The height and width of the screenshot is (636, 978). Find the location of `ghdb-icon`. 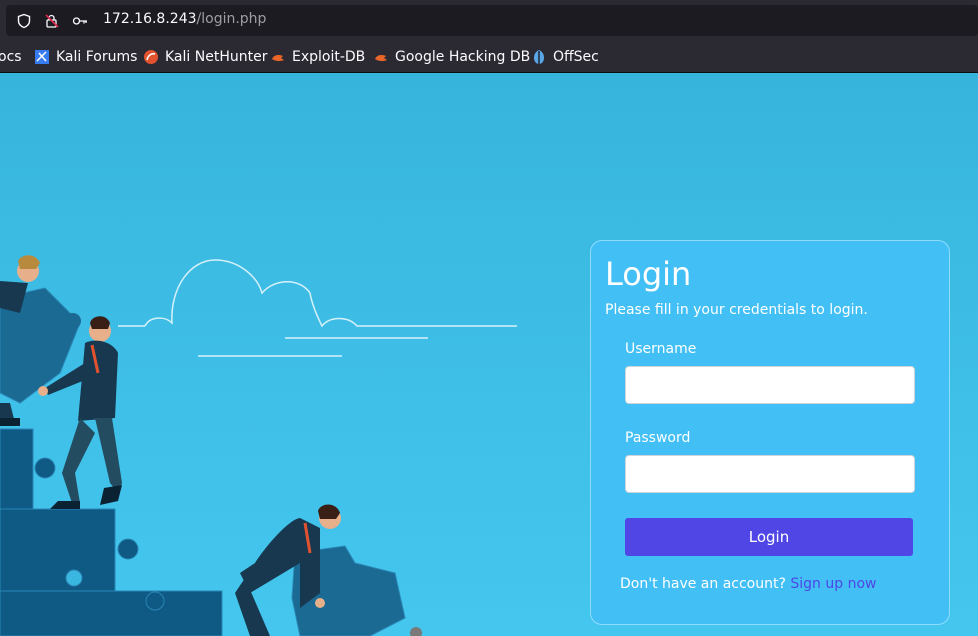

ghdb-icon is located at coordinates (381, 58).